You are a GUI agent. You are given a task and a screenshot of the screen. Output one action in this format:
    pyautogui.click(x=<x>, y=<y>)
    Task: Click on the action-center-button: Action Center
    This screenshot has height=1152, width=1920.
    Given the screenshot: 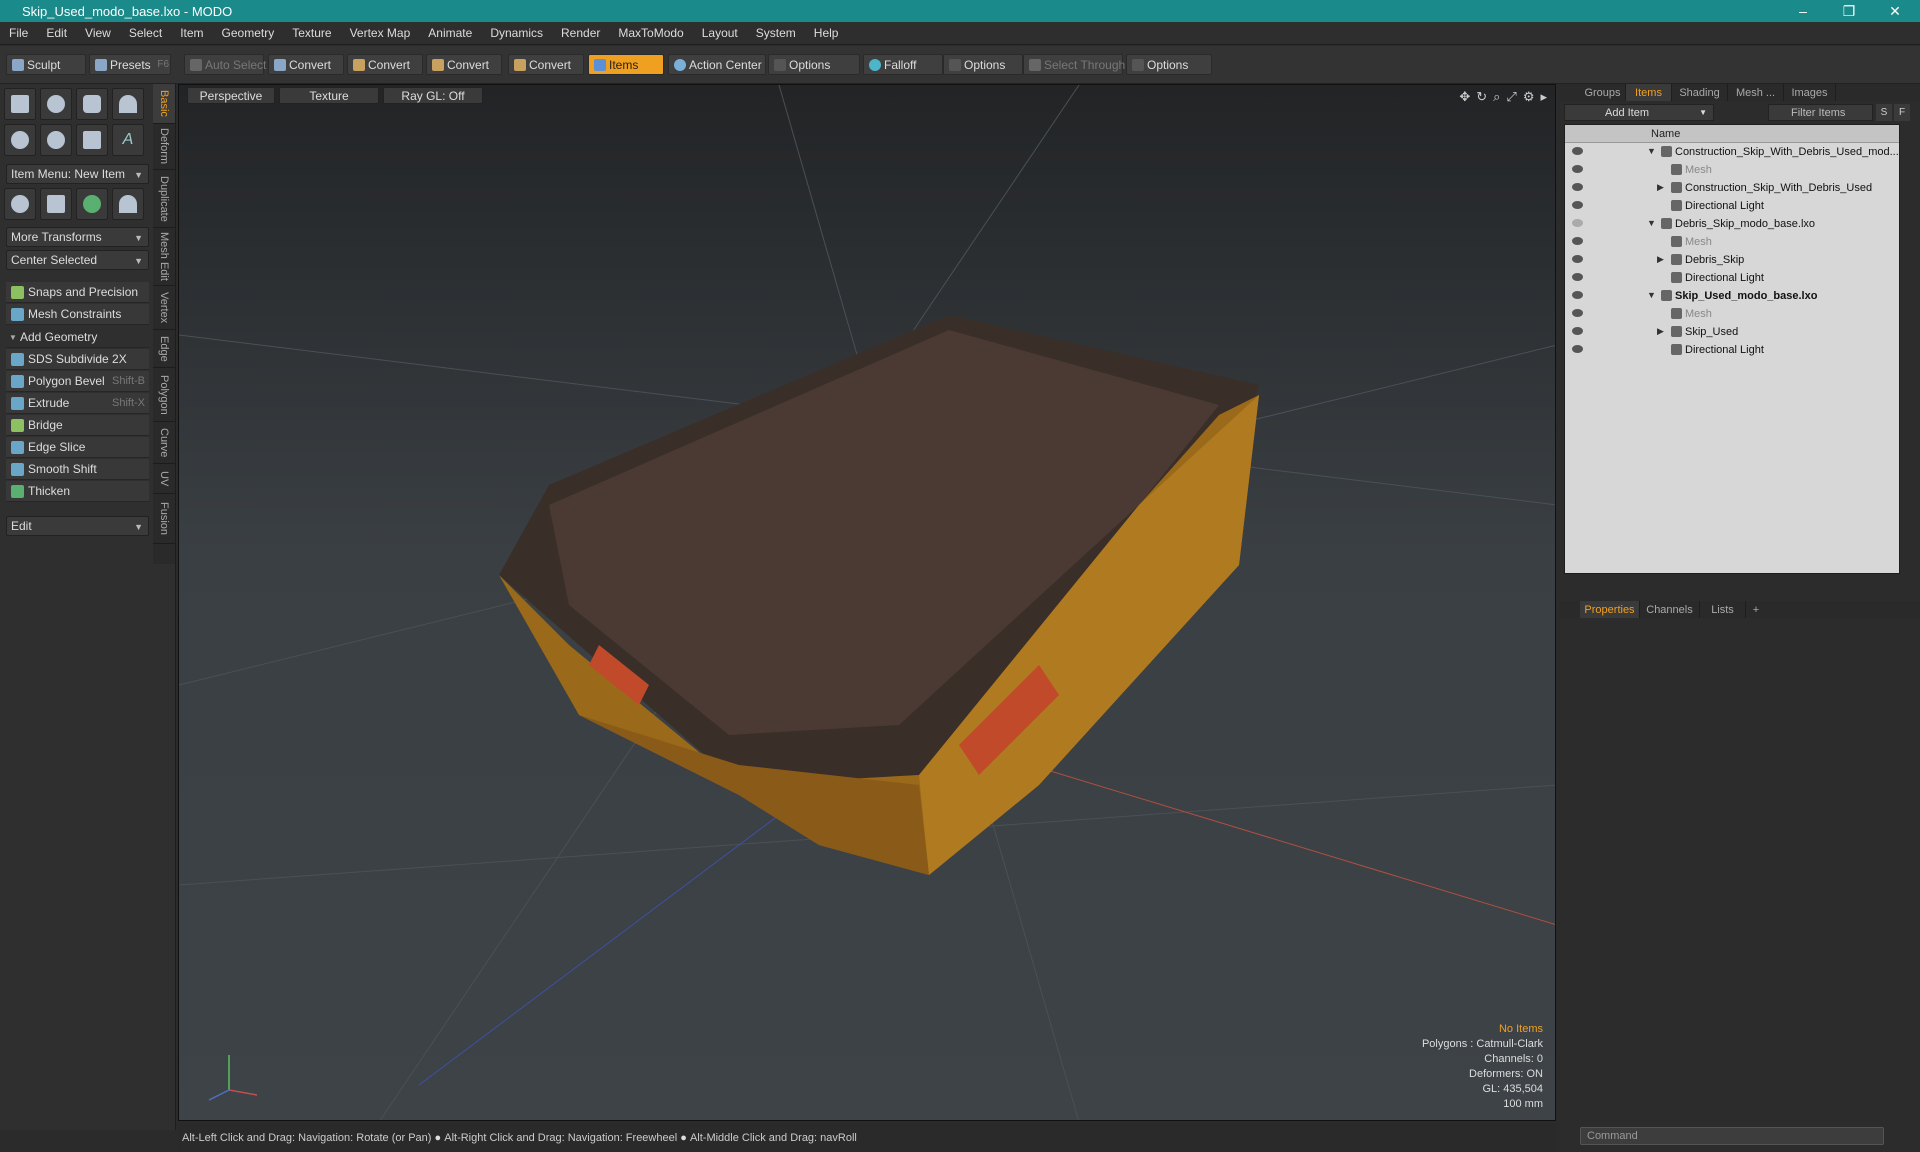 What is the action you would take?
    pyautogui.click(x=717, y=64)
    